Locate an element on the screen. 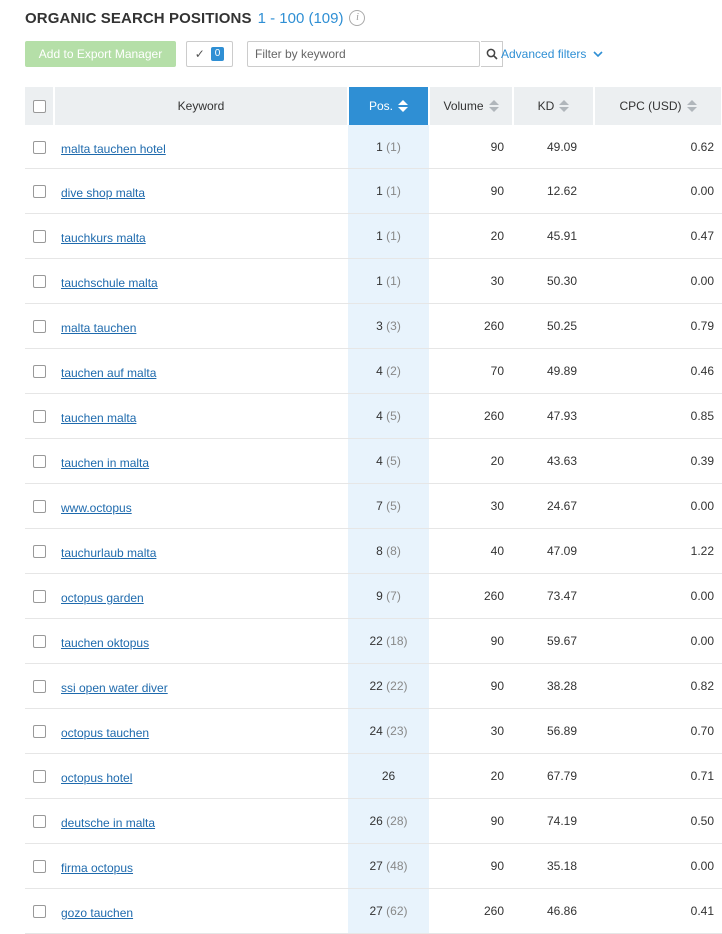 Image resolution: width=722 pixels, height=934 pixels. column-header-kd: KD is located at coordinates (554, 106).